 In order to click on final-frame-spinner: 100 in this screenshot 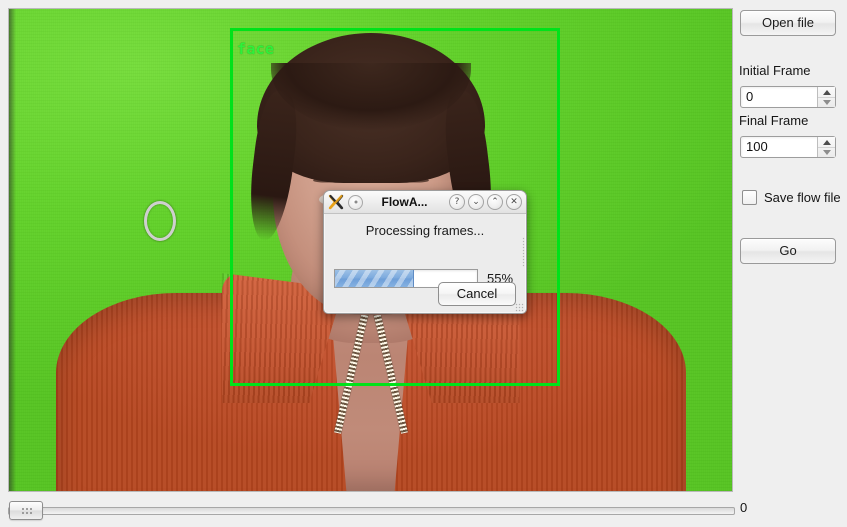, I will do `click(788, 147)`.